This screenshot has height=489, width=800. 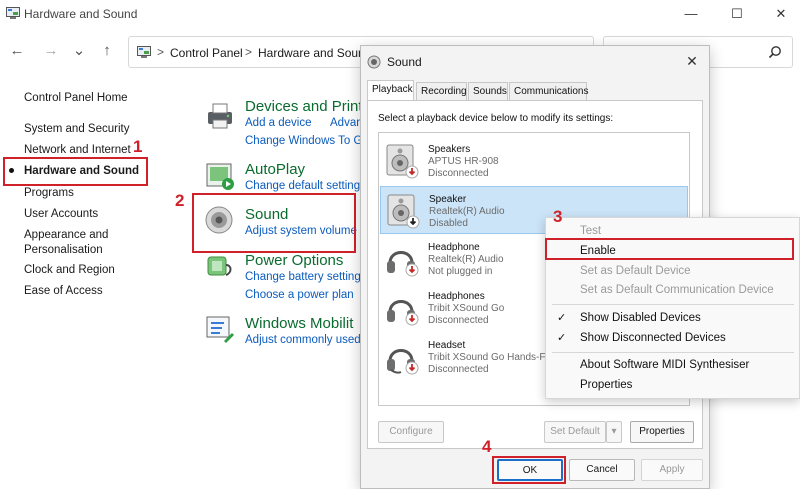 I want to click on breadcrumb-hardware-and-sound: Hardware and Sound, so click(x=314, y=53).